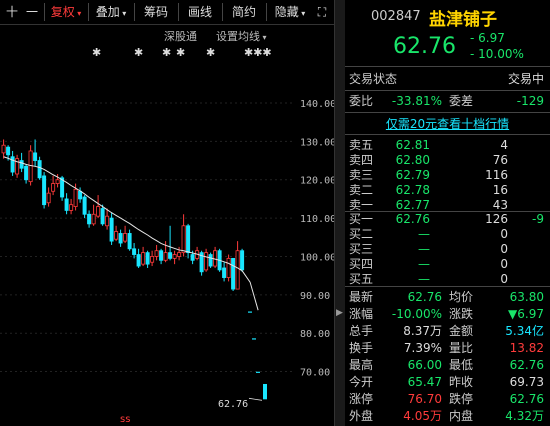  What do you see at coordinates (504, 145) in the screenshot?
I see `sell-volume: 4` at bounding box center [504, 145].